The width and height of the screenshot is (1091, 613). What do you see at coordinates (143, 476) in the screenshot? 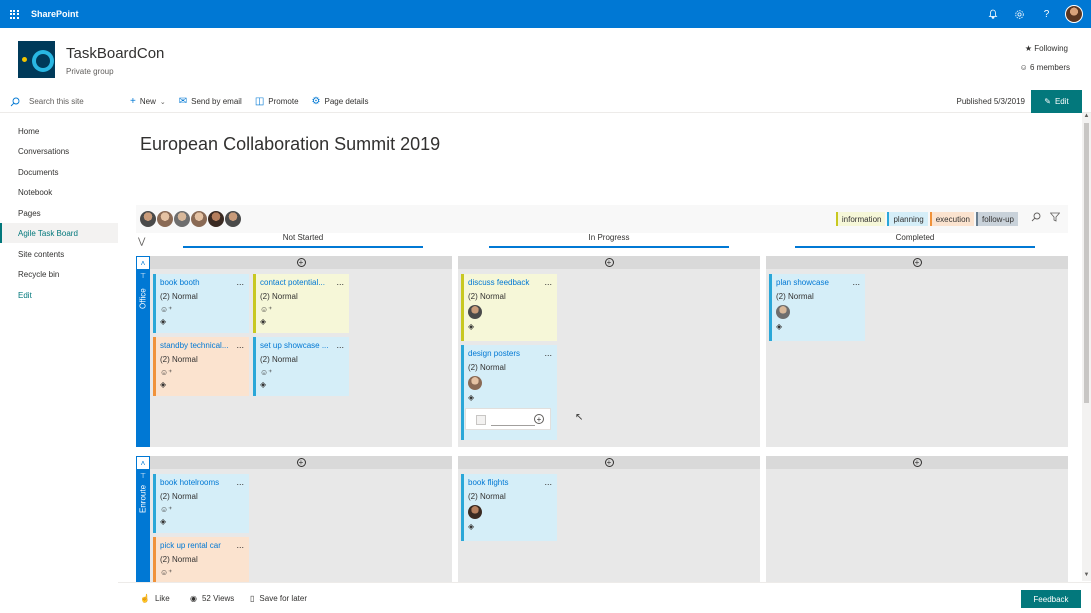
I see `pin-icon: ⊤` at bounding box center [143, 476].